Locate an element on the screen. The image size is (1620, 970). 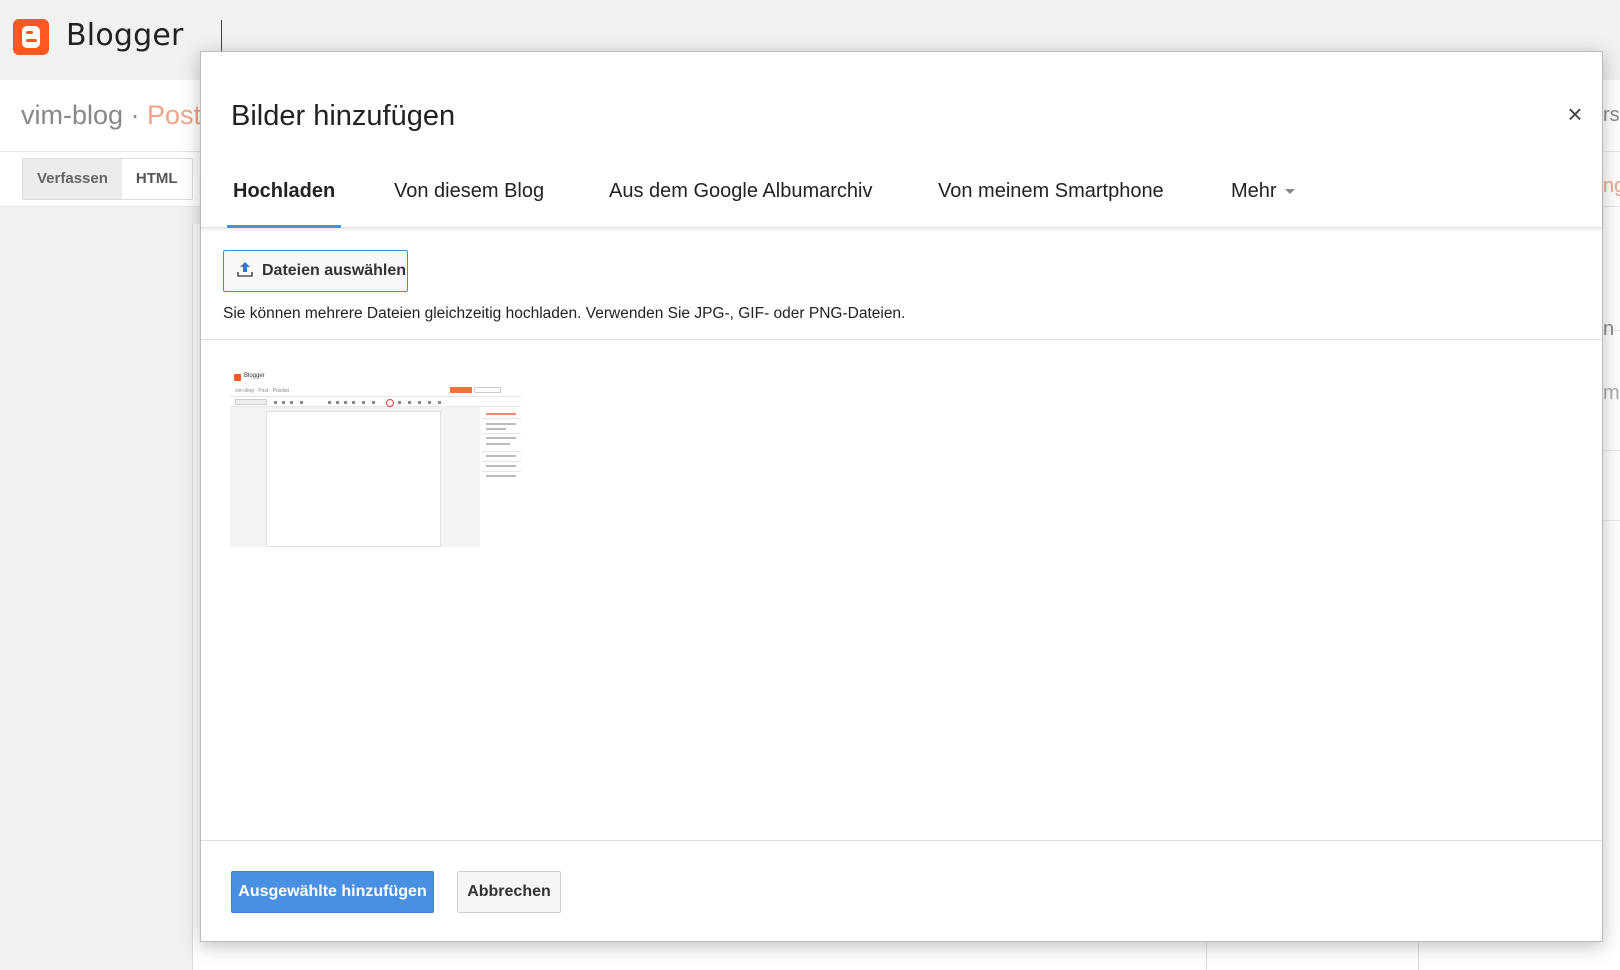
footer-divider is located at coordinates (901, 840).